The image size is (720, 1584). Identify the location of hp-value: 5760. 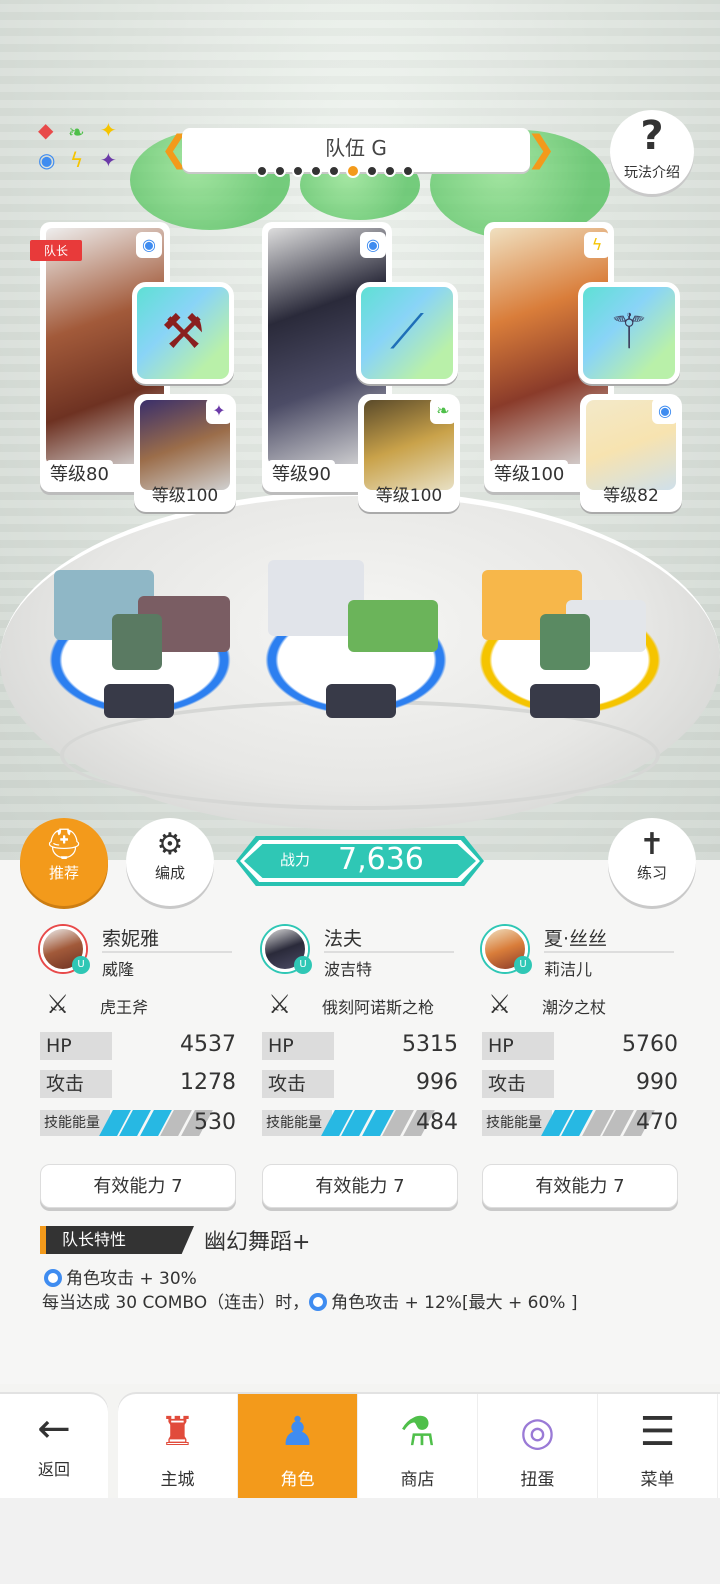
(650, 1044).